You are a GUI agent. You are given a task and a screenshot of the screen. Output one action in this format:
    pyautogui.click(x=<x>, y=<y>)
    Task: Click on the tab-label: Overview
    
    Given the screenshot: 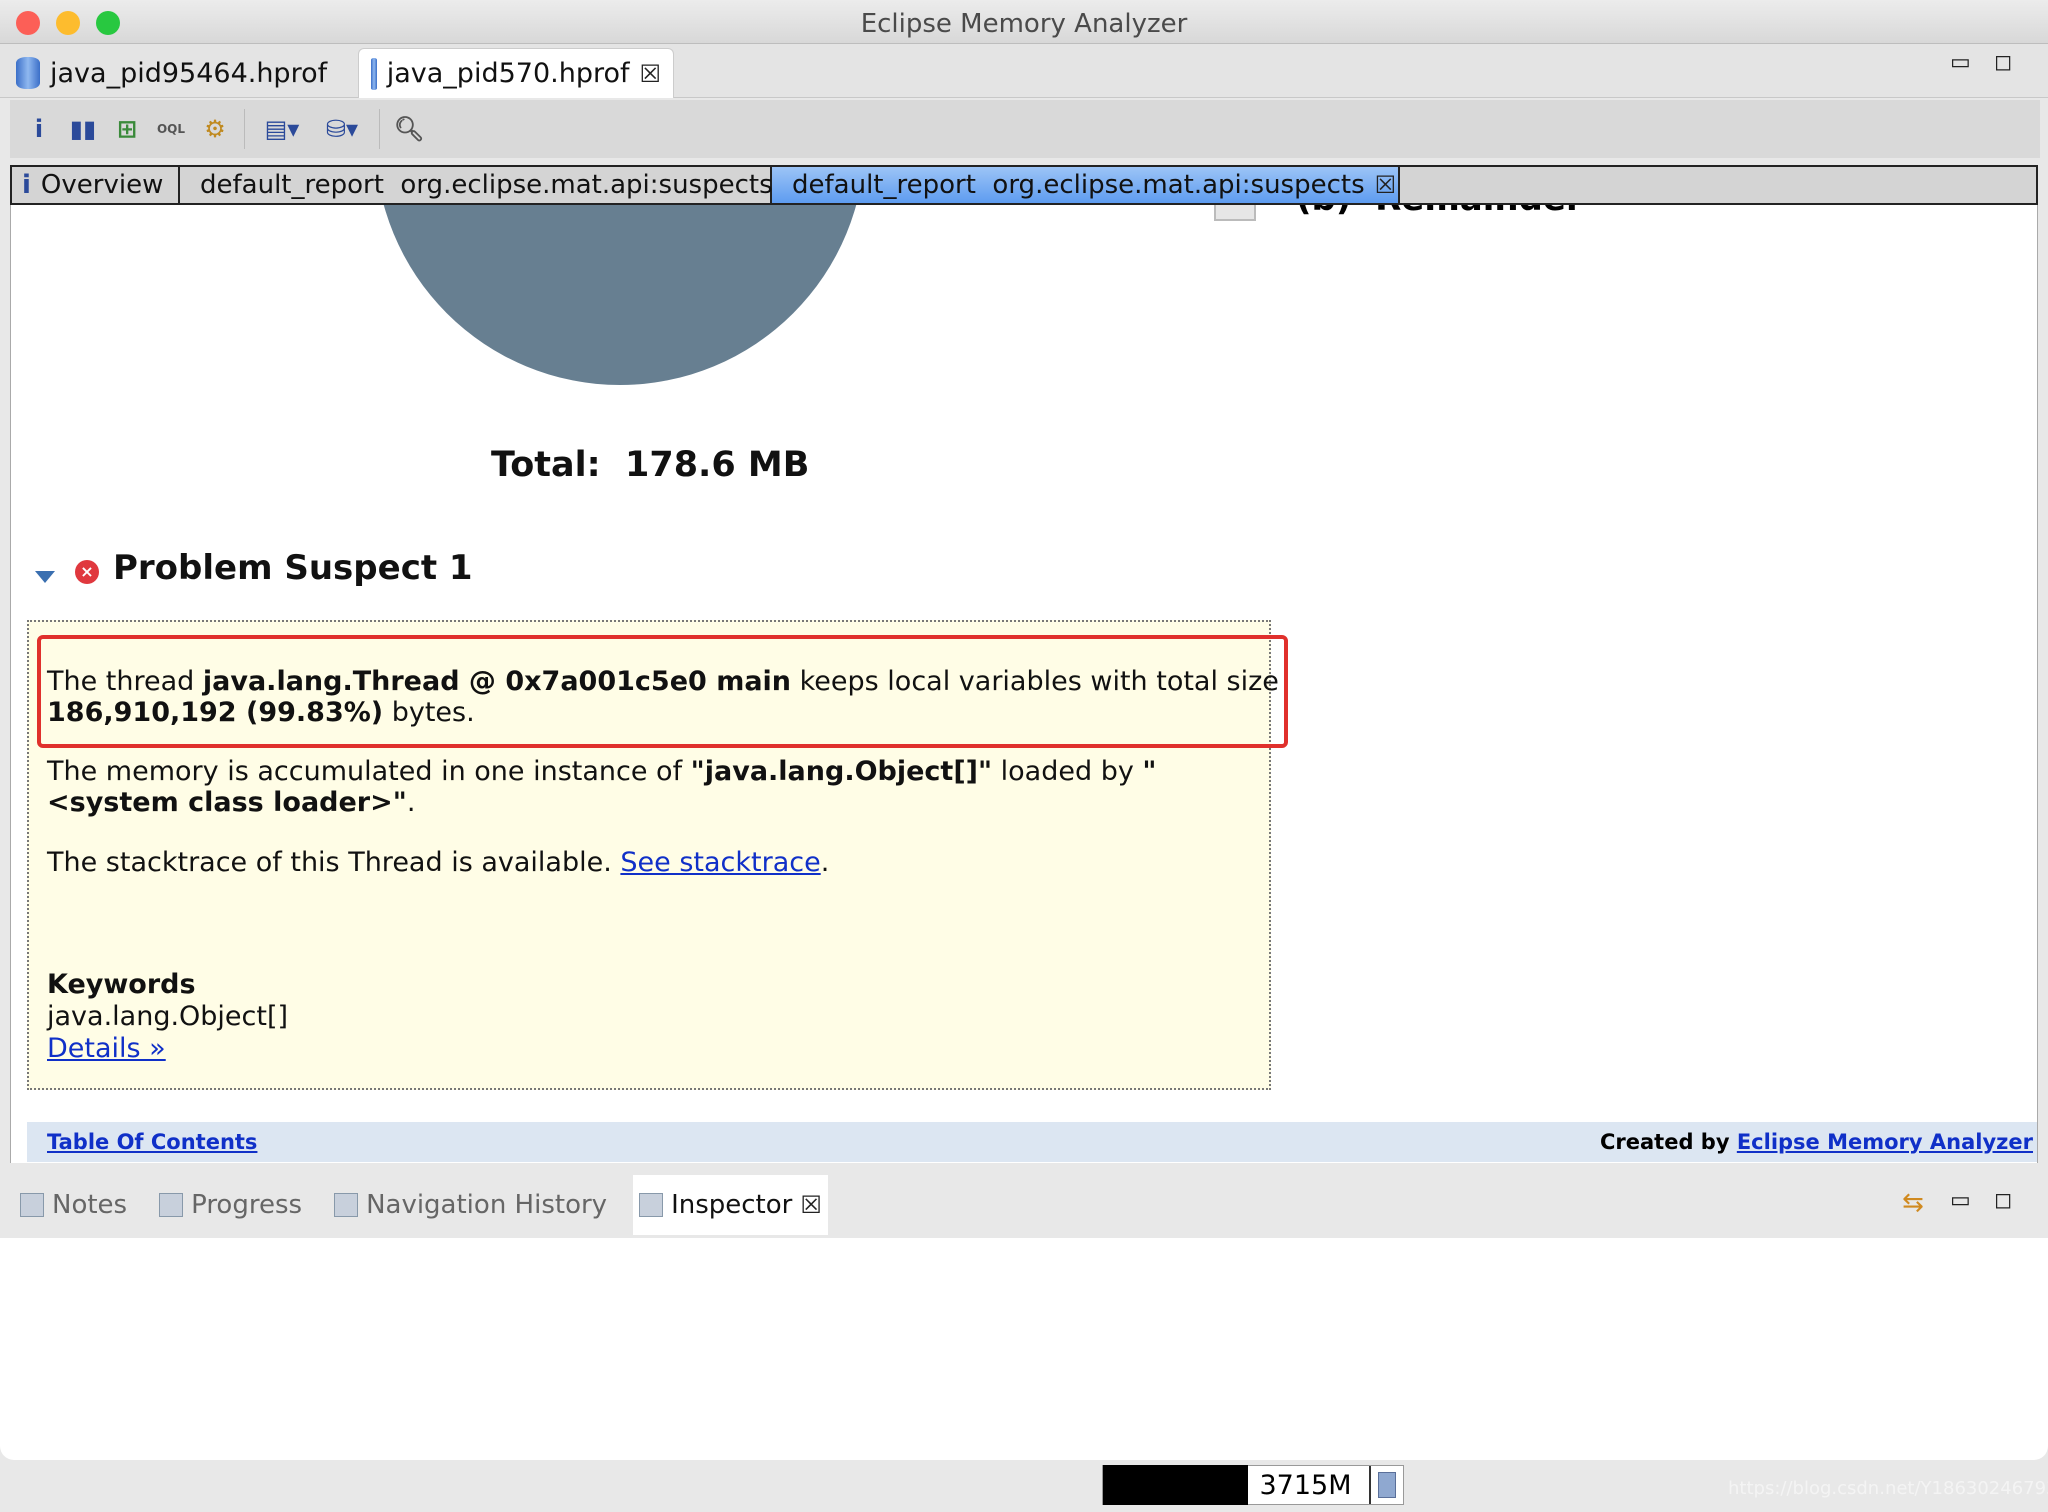 What is the action you would take?
    pyautogui.click(x=102, y=185)
    